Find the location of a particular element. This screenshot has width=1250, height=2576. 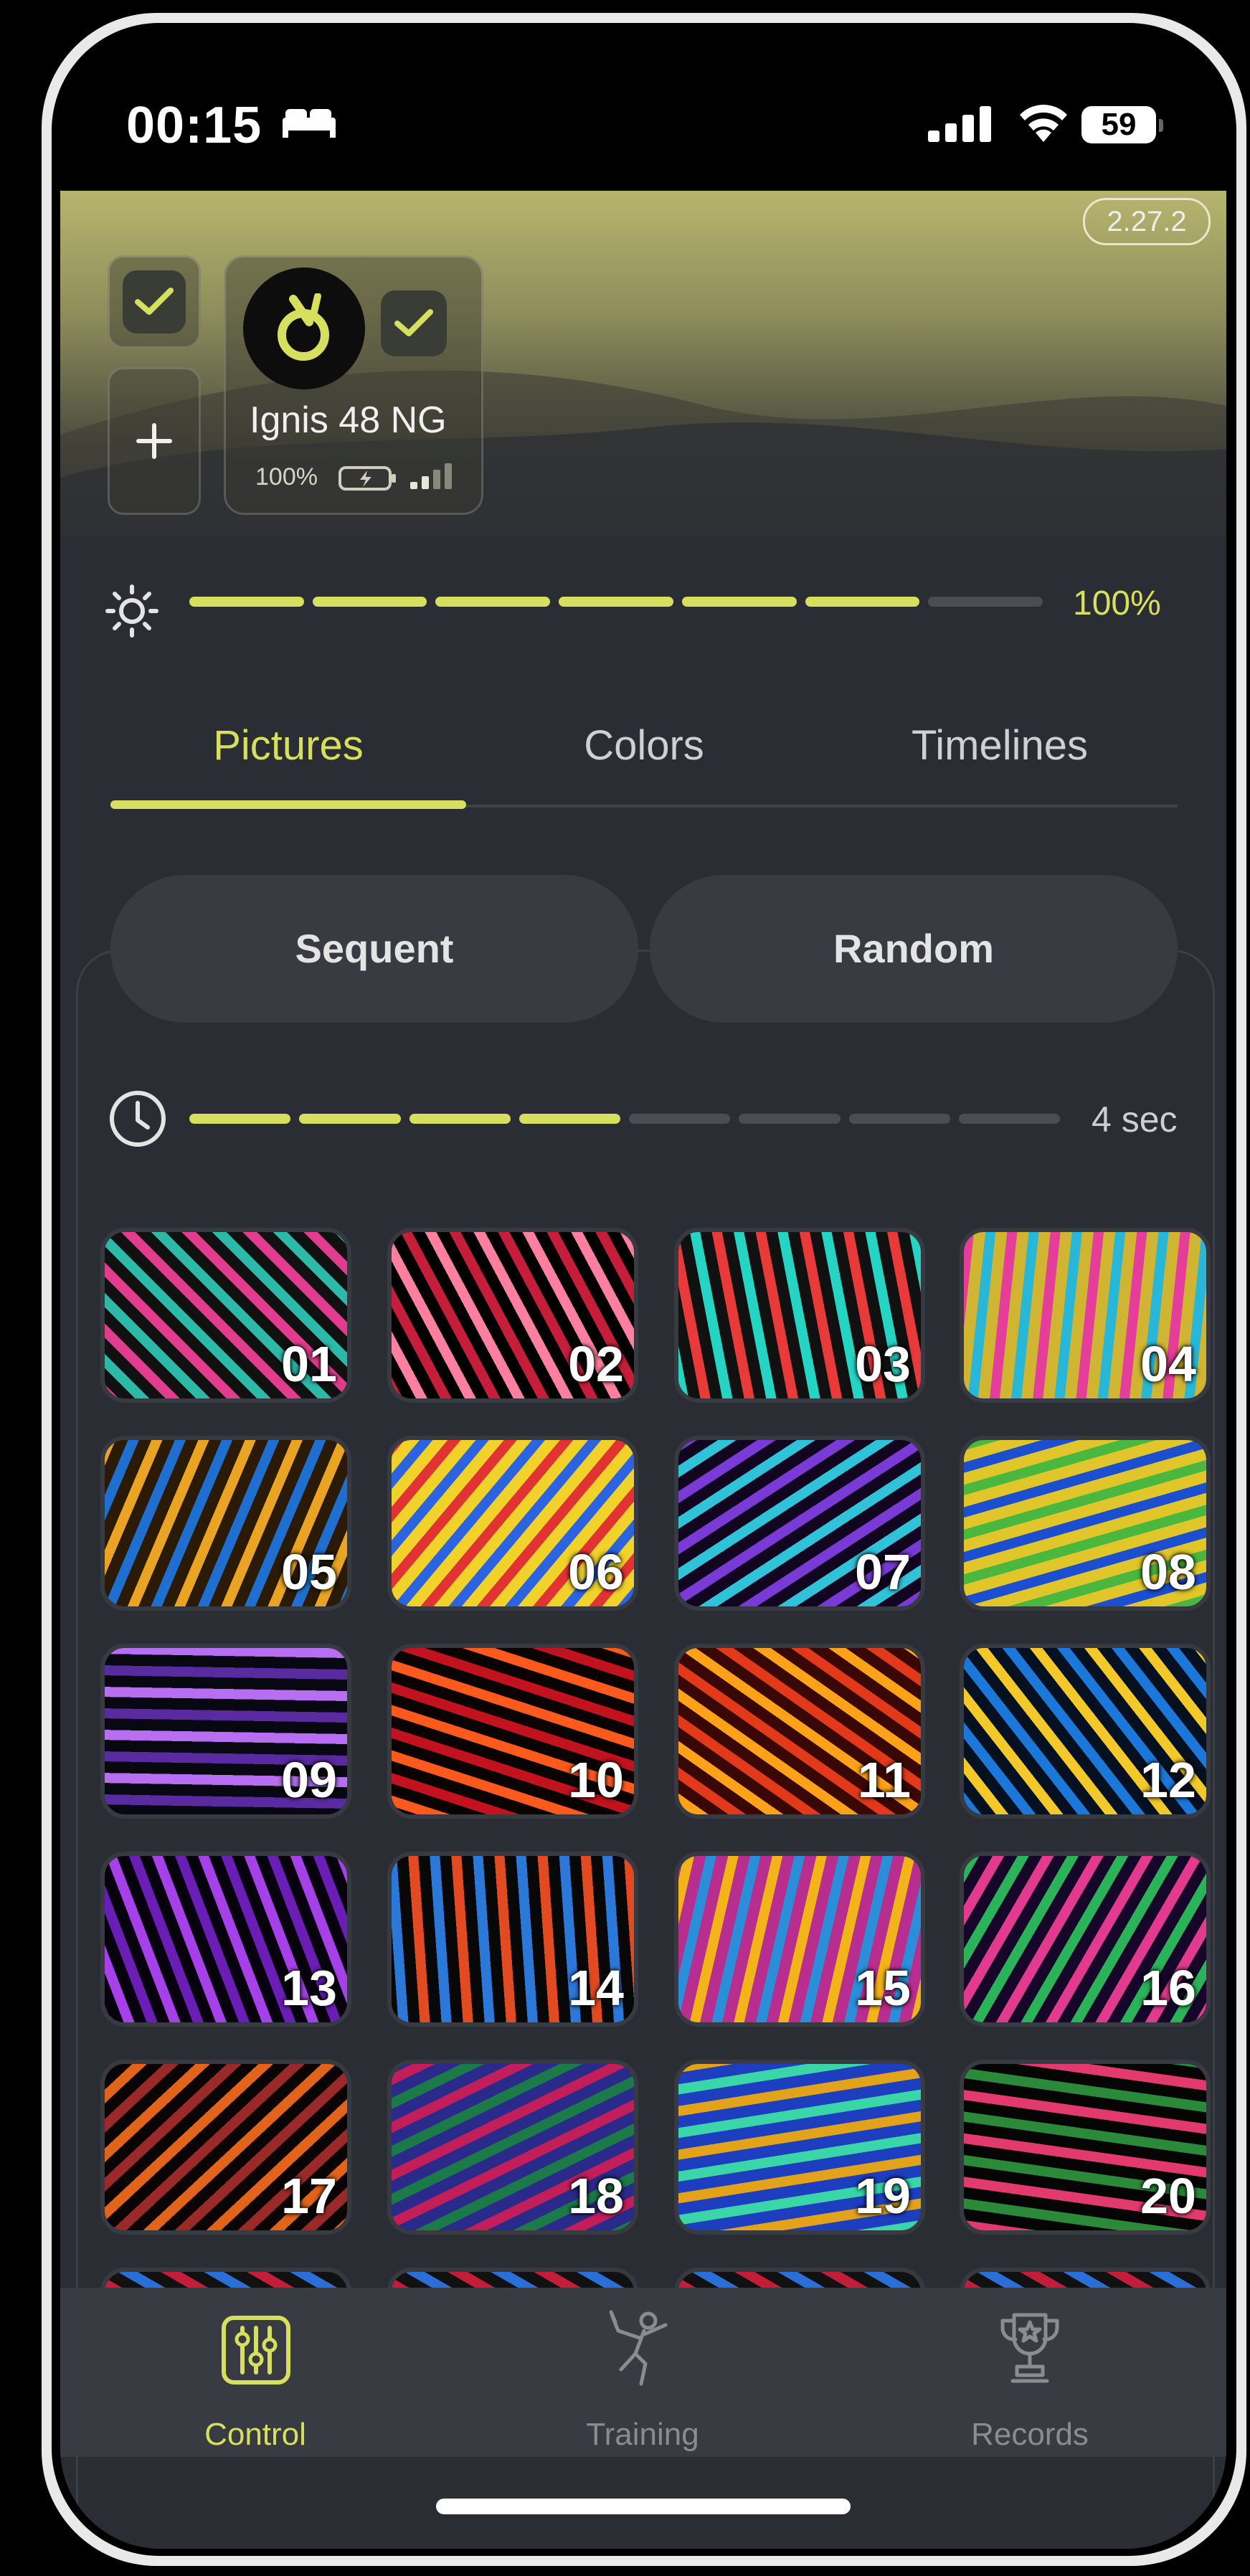

picture-thumbnail: 17 is located at coordinates (225, 2147).